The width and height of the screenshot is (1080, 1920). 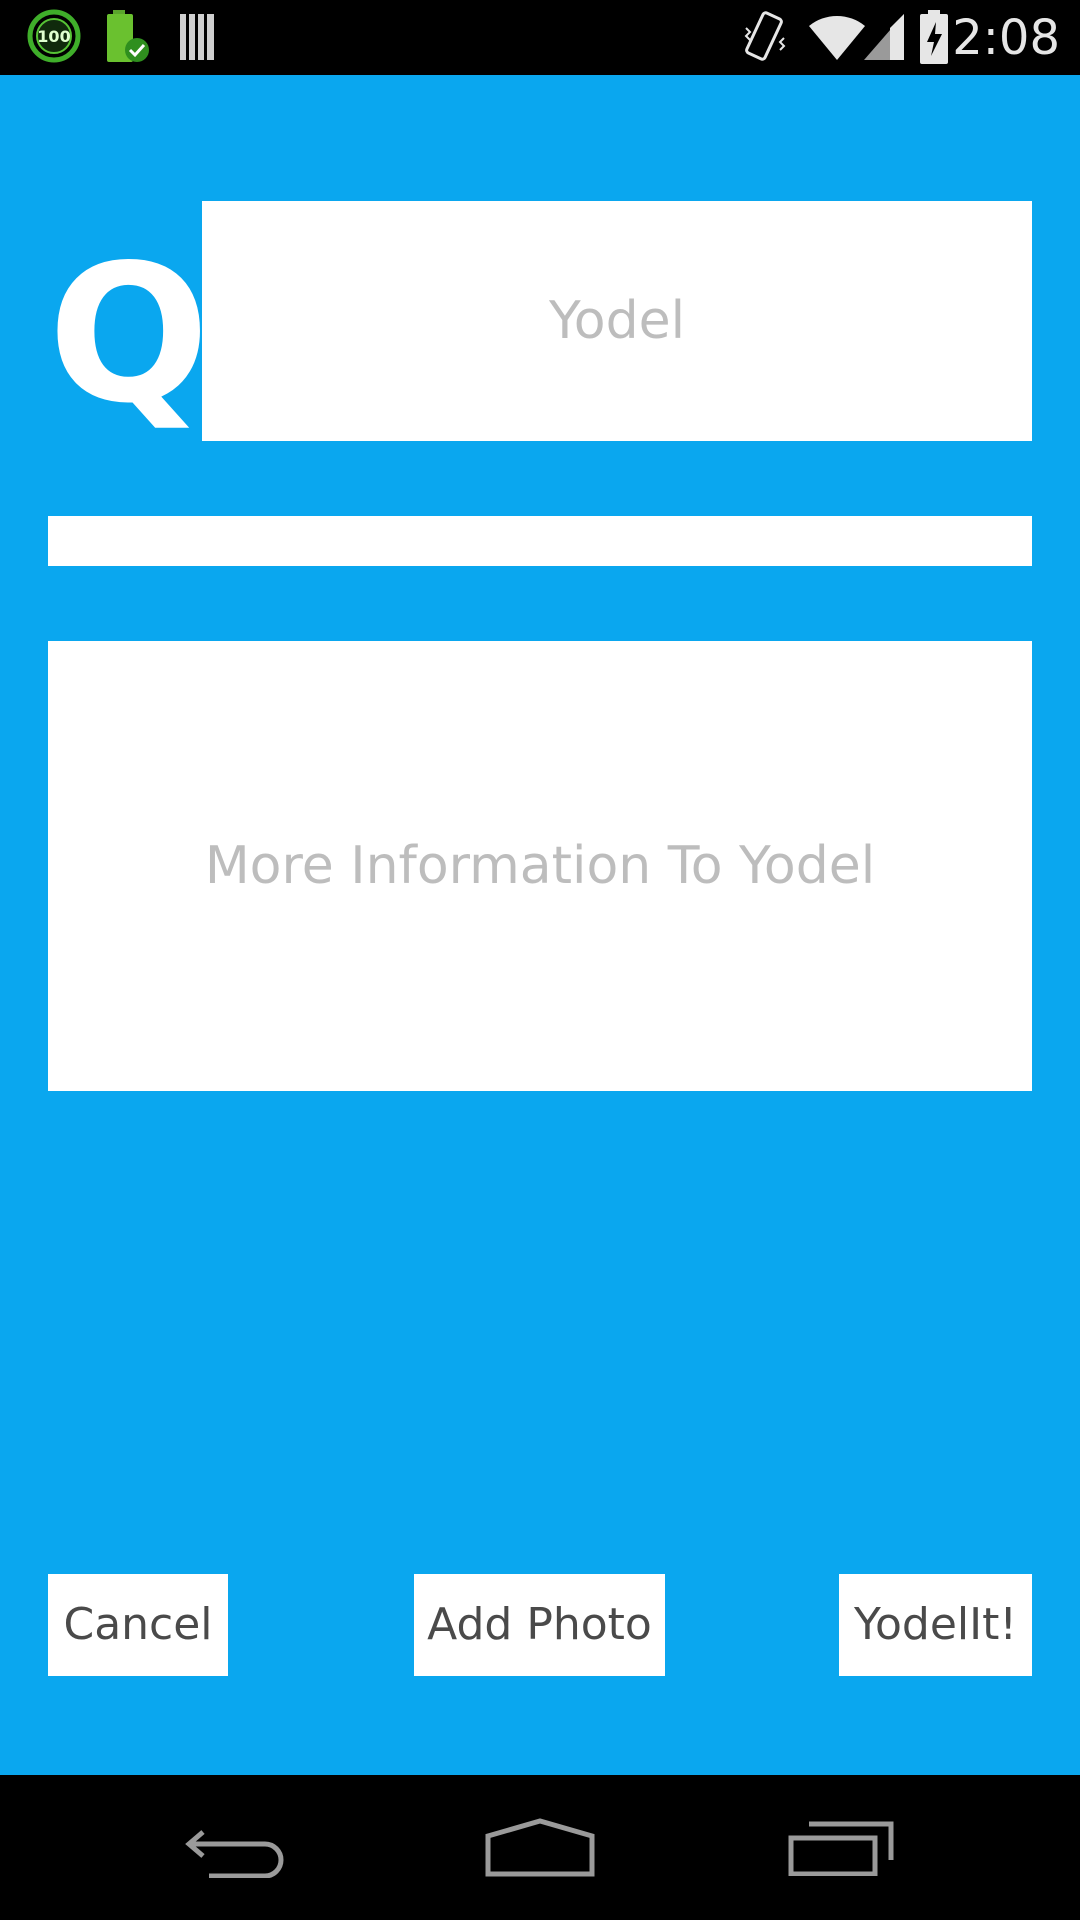 I want to click on status-time: 2:08, so click(x=1006, y=38).